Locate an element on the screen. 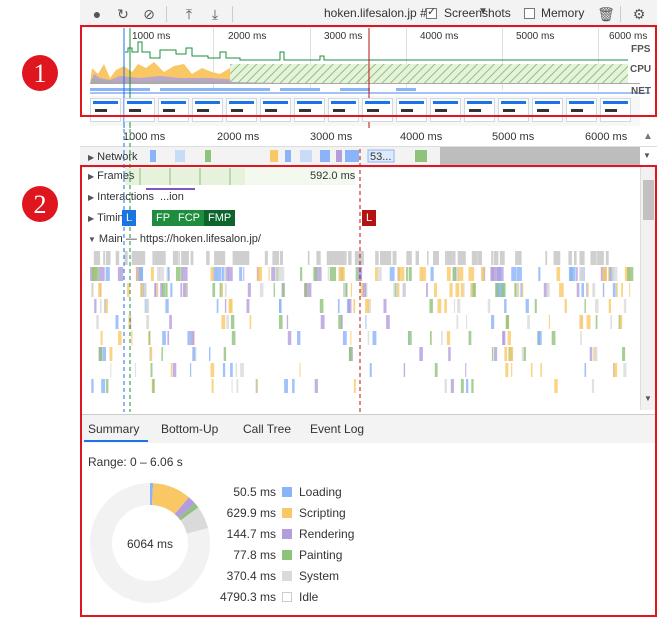  chevron-up-icon: ▲ is located at coordinates (648, 136).